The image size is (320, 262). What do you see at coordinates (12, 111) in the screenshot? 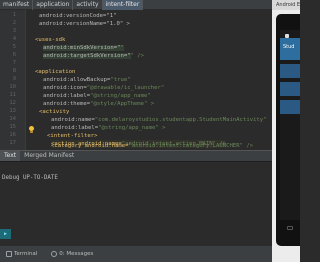
I see `line-number: 13` at bounding box center [12, 111].